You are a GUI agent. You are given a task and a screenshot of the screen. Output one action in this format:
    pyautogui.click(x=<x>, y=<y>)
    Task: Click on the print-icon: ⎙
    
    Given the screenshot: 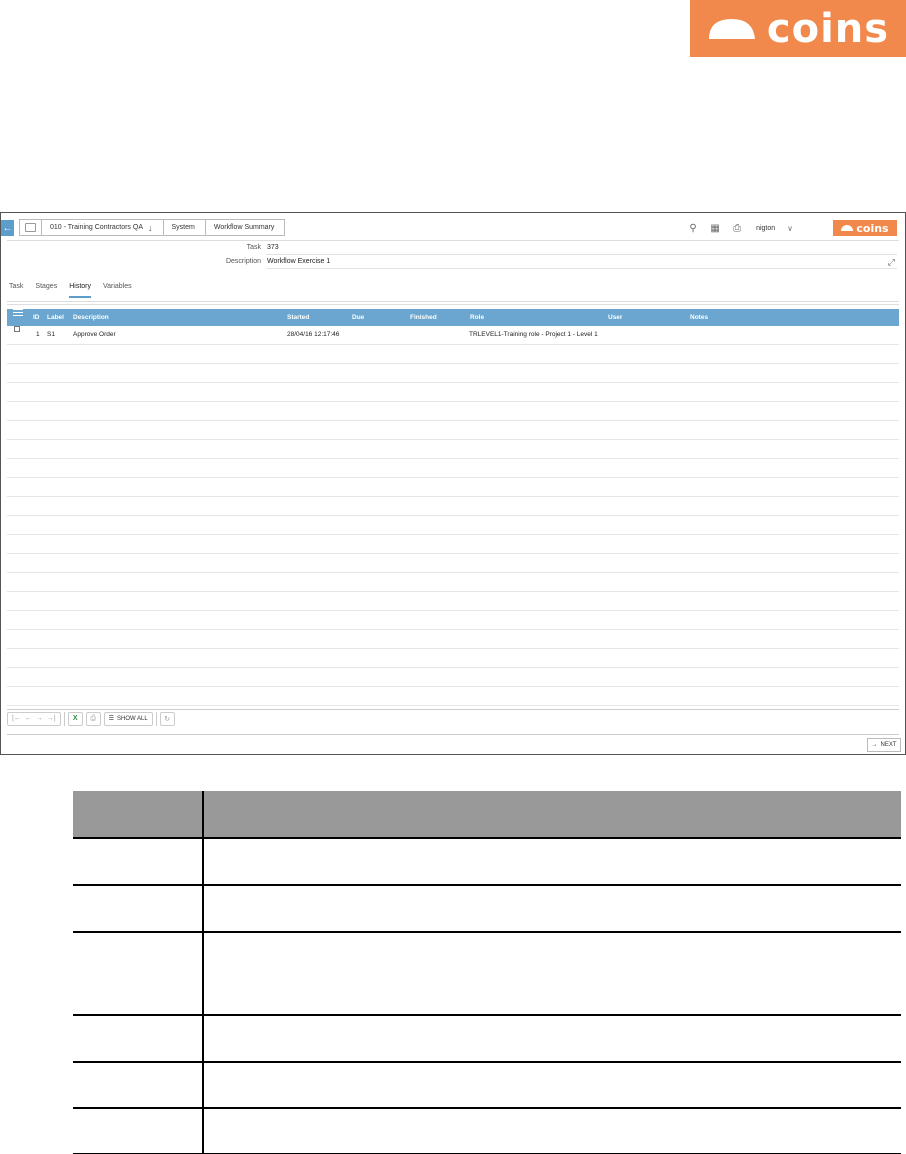 What is the action you would take?
    pyautogui.click(x=737, y=228)
    